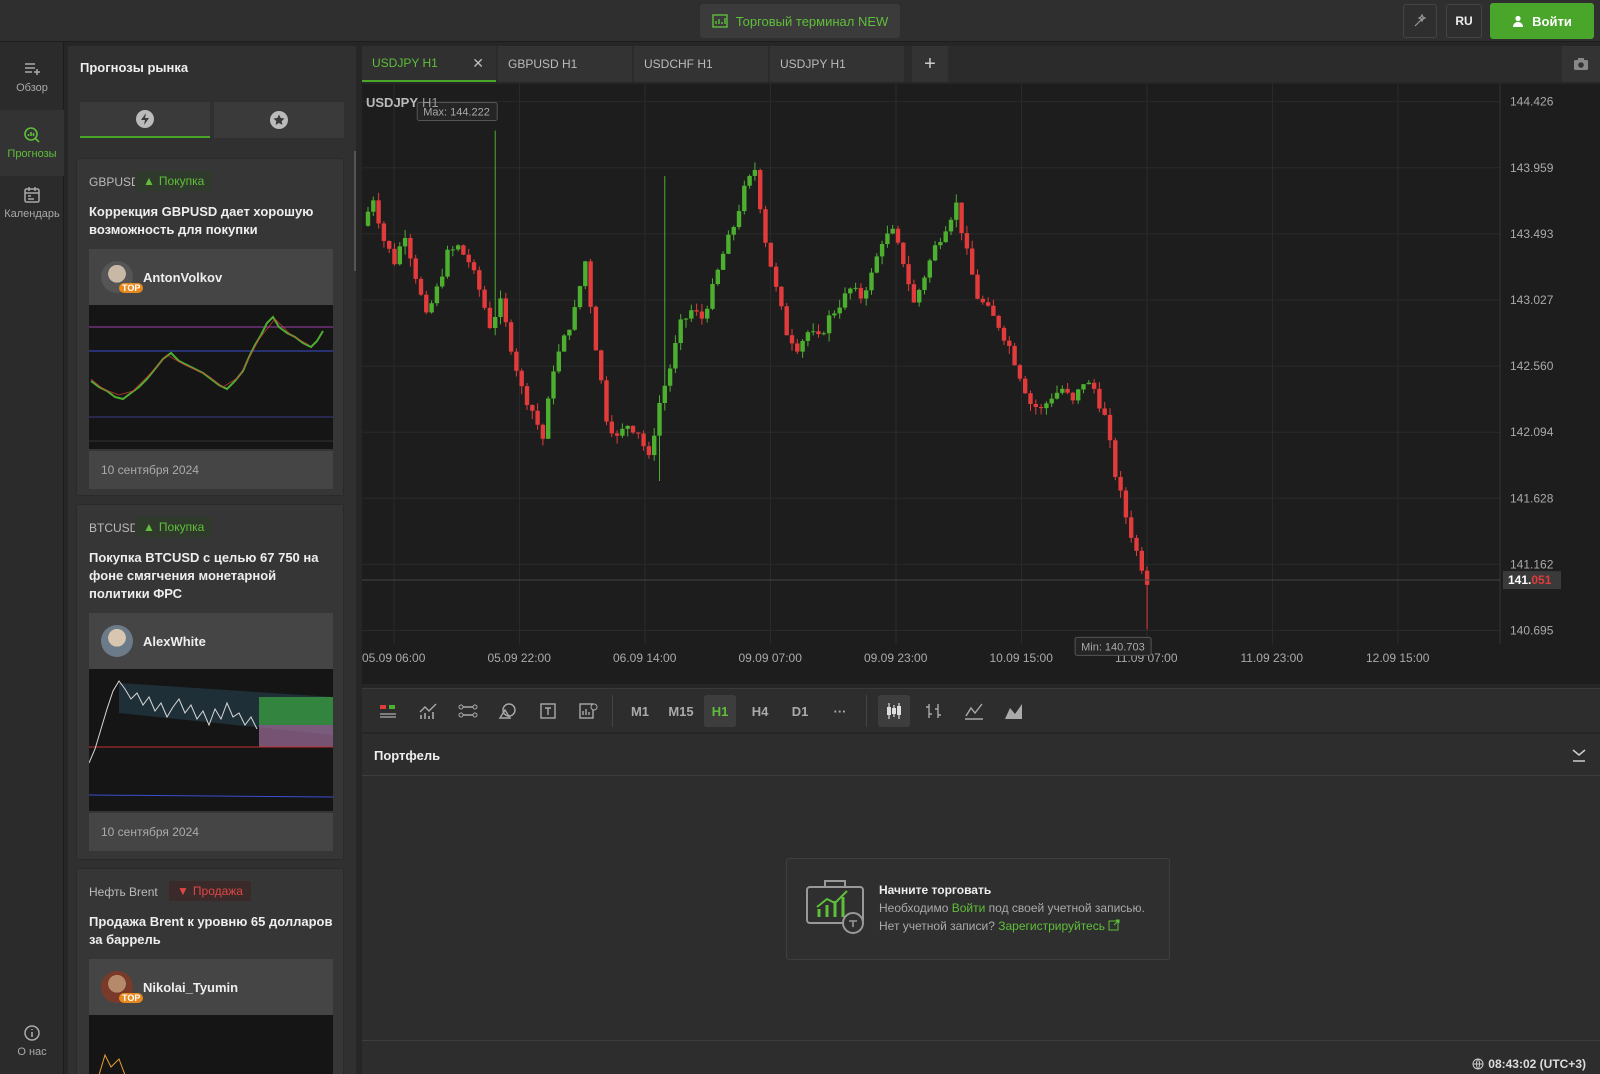 The image size is (1600, 1074). I want to click on forecast-scrollbar, so click(355, 211).